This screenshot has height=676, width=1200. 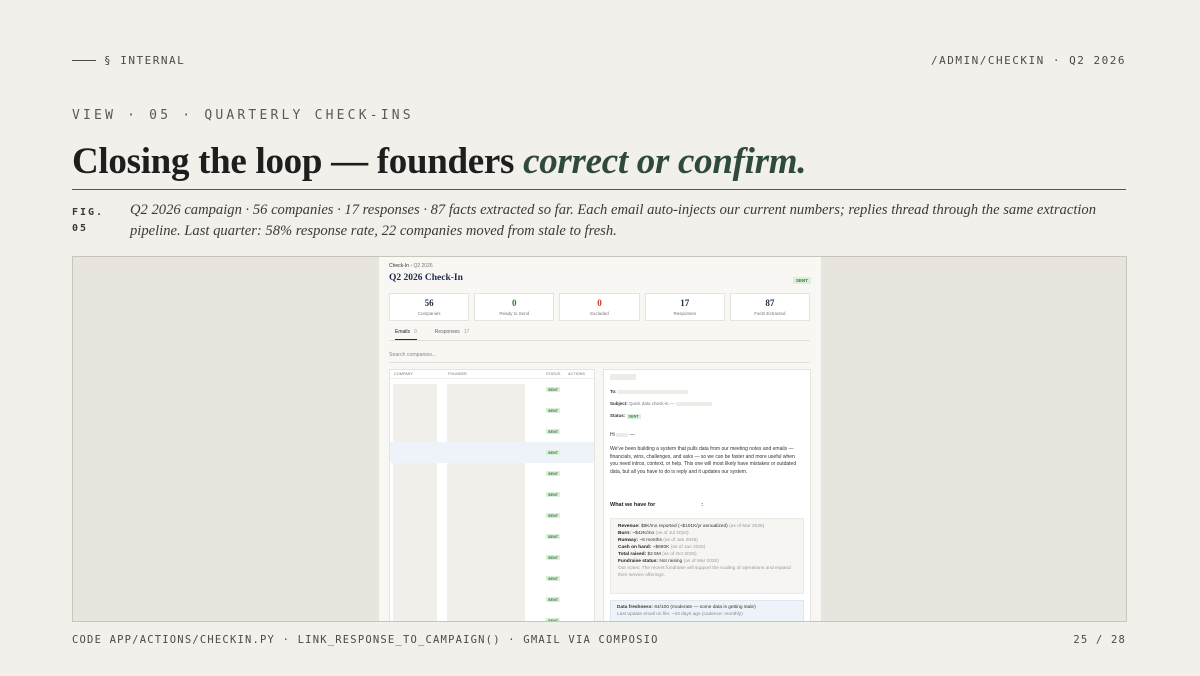 I want to click on stat-value: 87, so click(x=770, y=303).